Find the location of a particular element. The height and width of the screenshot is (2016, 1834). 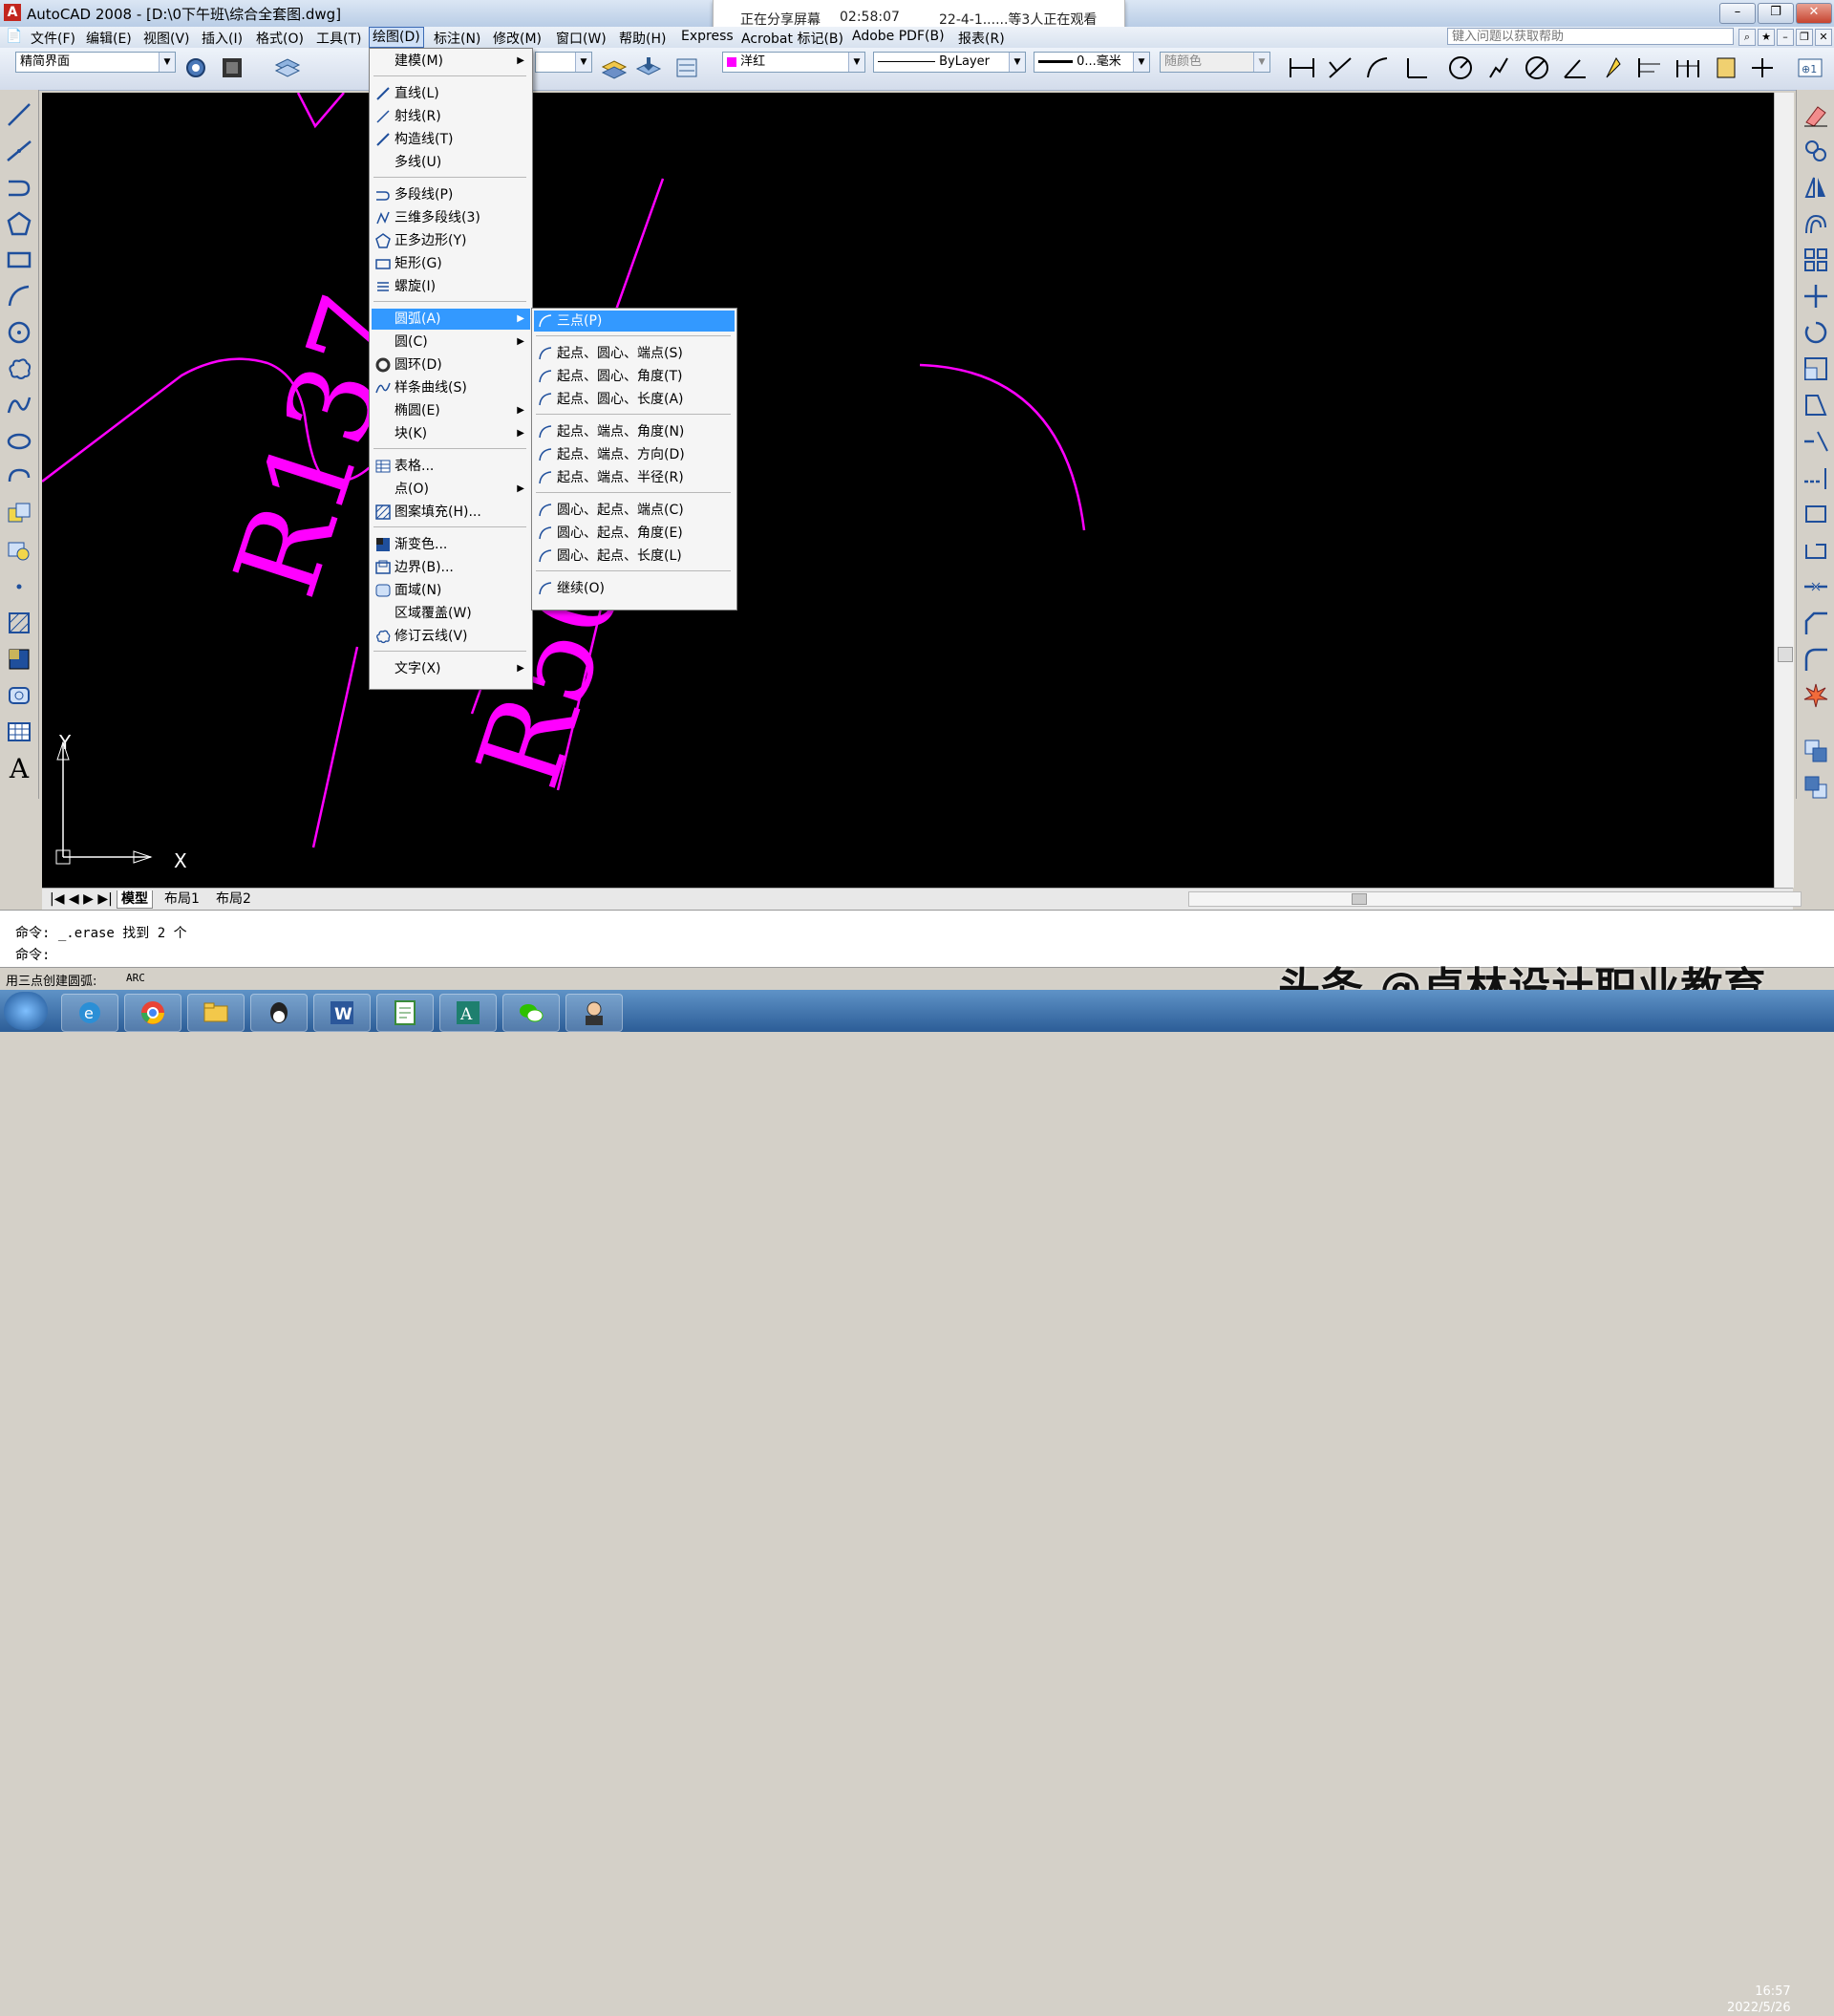

menu-file: 文件(F) is located at coordinates (53, 38).